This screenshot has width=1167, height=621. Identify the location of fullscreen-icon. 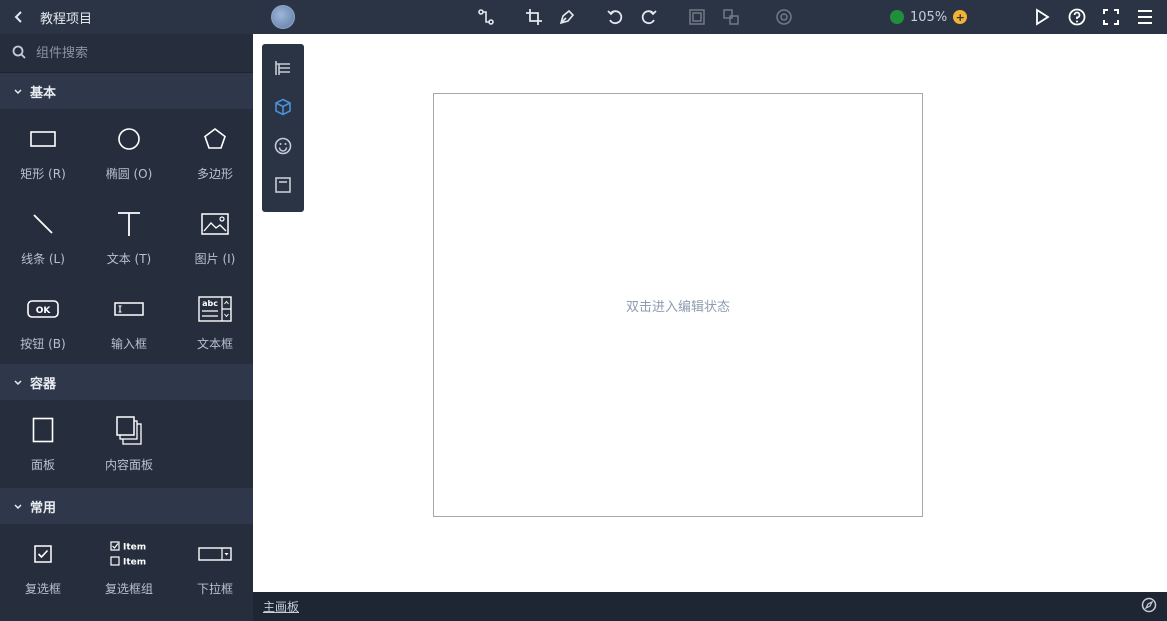
(1111, 17).